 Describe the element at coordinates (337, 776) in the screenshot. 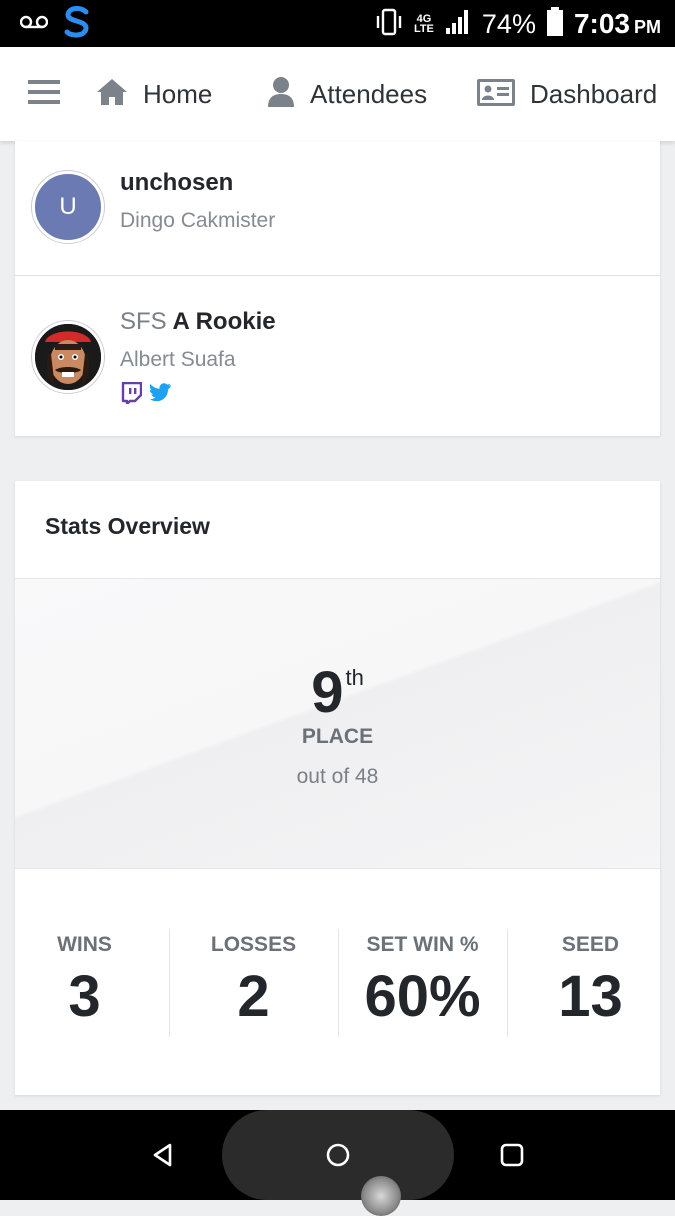

I see `placement-total: out of 48` at that location.